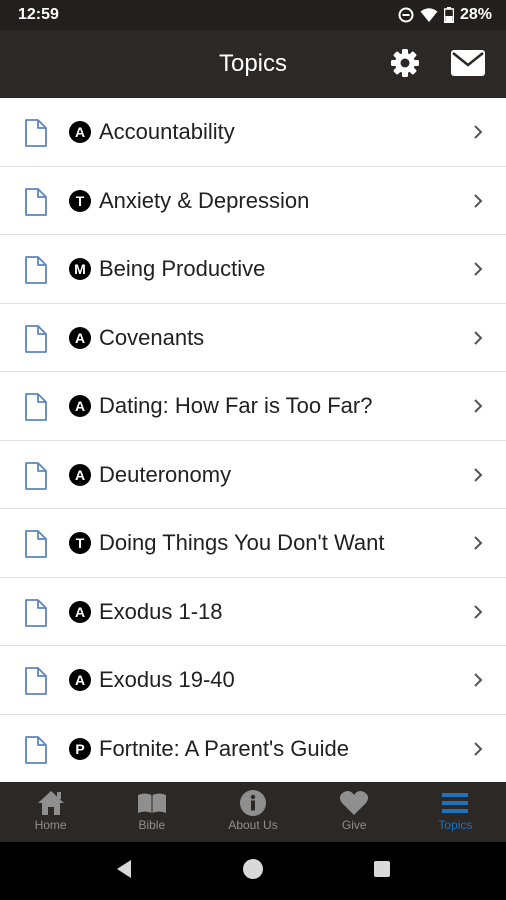  I want to click on topic-label: Exodus 19-40, so click(167, 679).